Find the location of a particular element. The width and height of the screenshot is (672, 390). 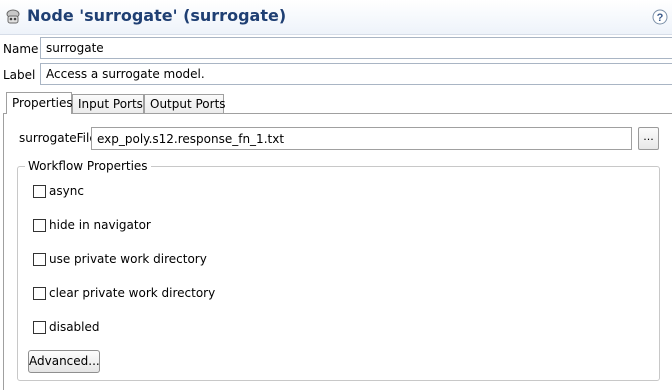

label-field: Access a surrogate model. is located at coordinates (356, 74).